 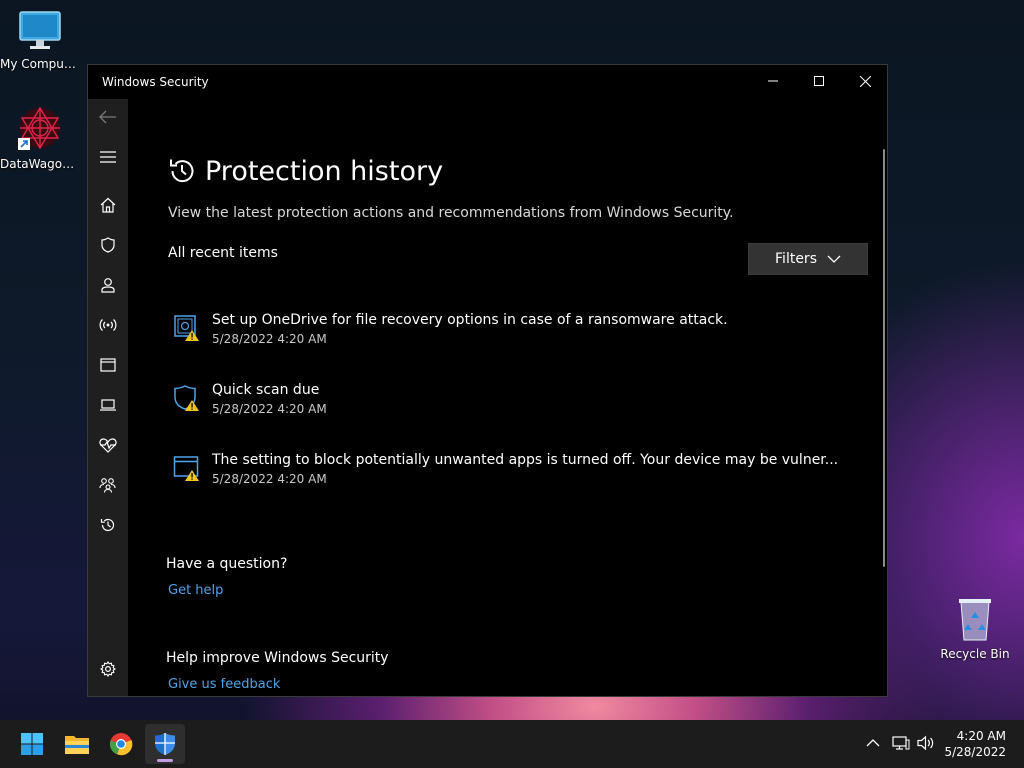 I want to click on close-button, so click(x=865, y=81).